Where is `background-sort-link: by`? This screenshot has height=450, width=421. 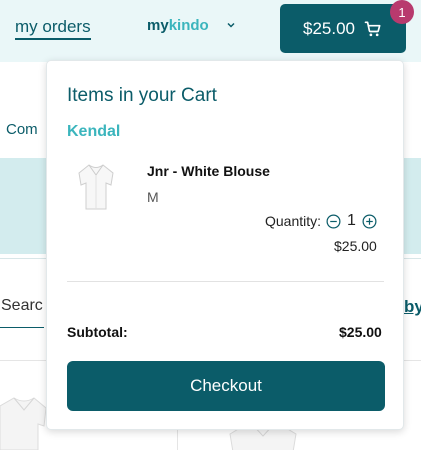 background-sort-link: by is located at coordinates (412, 307).